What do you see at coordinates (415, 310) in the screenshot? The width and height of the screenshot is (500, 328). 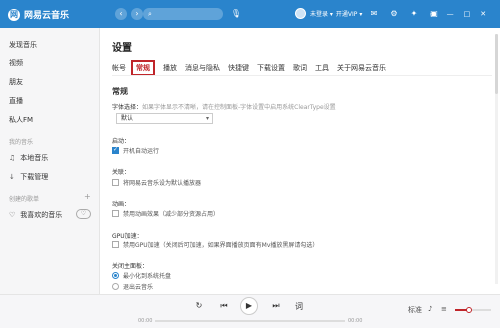 I see `quality-button: 标准` at bounding box center [415, 310].